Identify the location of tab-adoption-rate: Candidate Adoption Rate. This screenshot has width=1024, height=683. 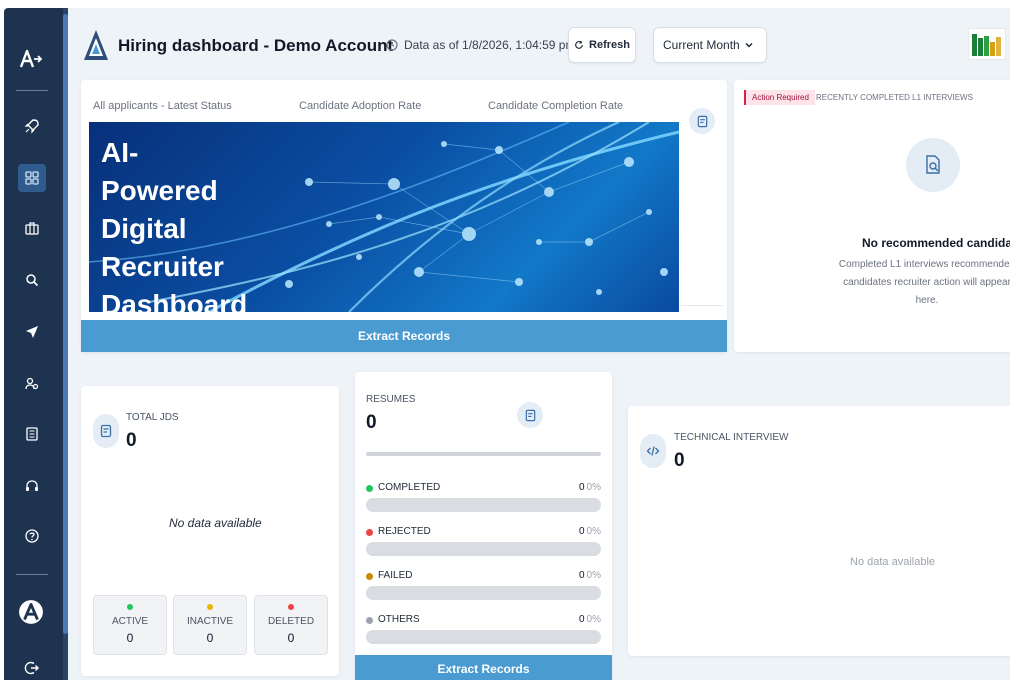
(360, 106).